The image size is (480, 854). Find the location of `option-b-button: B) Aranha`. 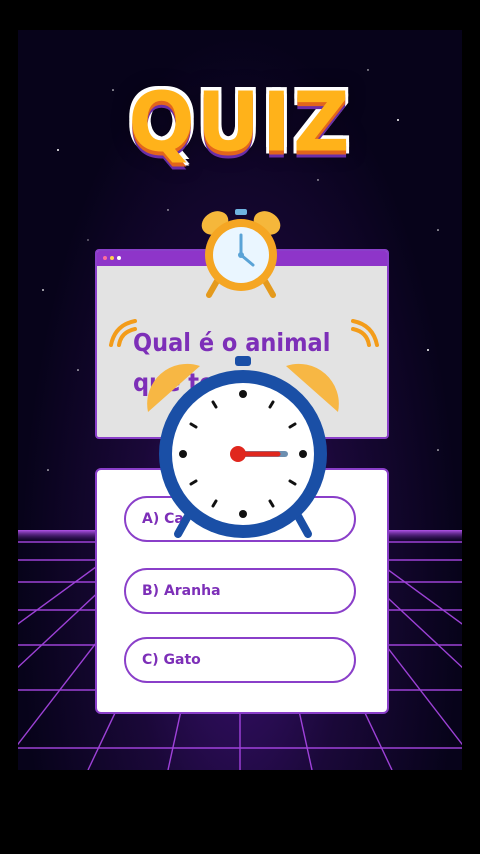

option-b-button: B) Aranha is located at coordinates (240, 591).